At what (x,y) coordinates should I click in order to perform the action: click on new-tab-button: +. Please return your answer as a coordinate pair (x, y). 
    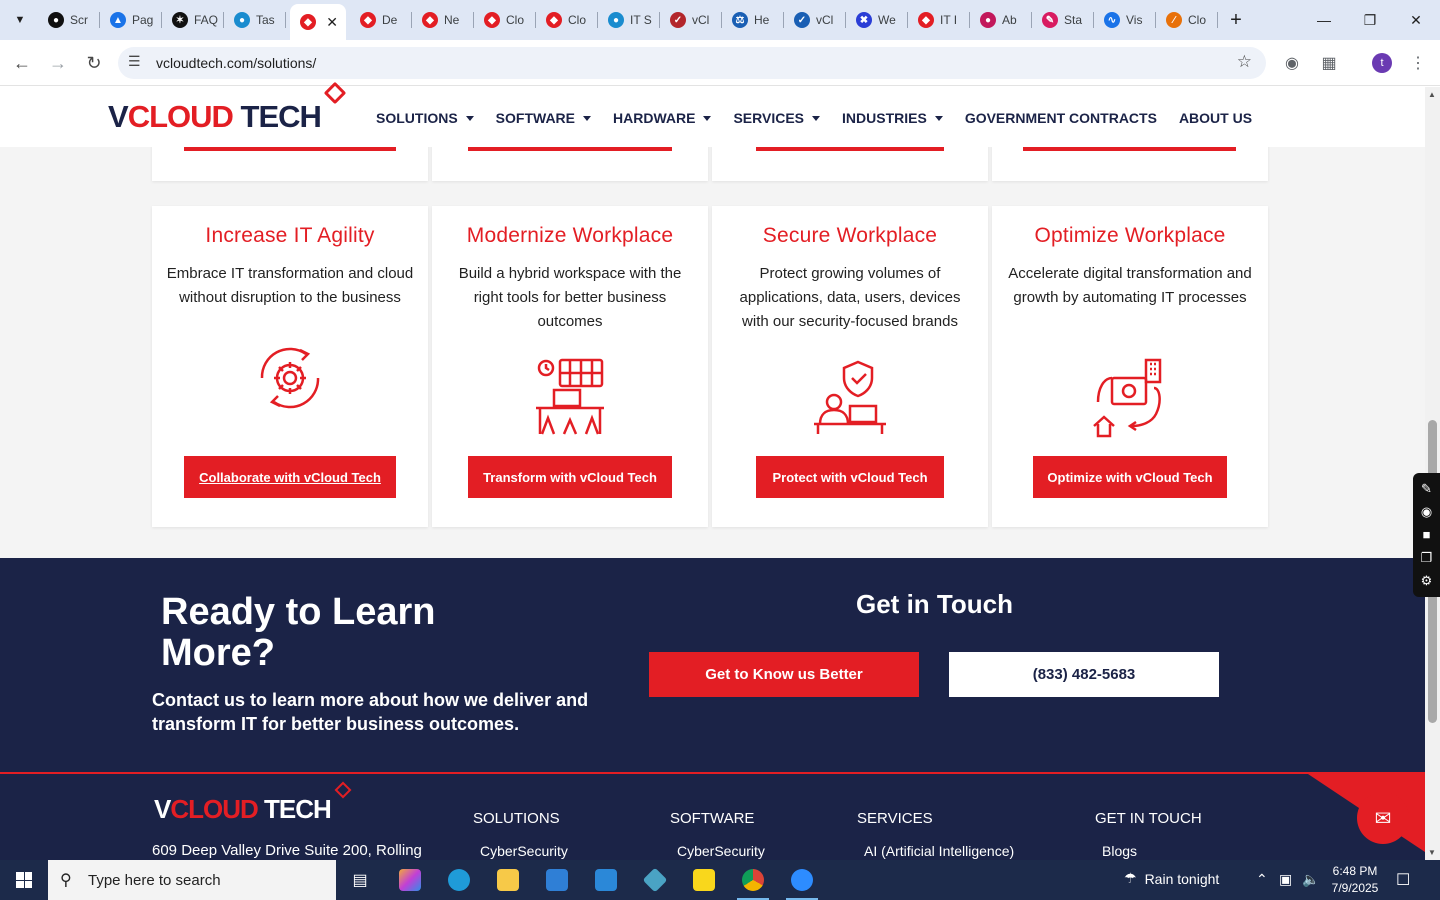
    Looking at the image, I should click on (1236, 20).